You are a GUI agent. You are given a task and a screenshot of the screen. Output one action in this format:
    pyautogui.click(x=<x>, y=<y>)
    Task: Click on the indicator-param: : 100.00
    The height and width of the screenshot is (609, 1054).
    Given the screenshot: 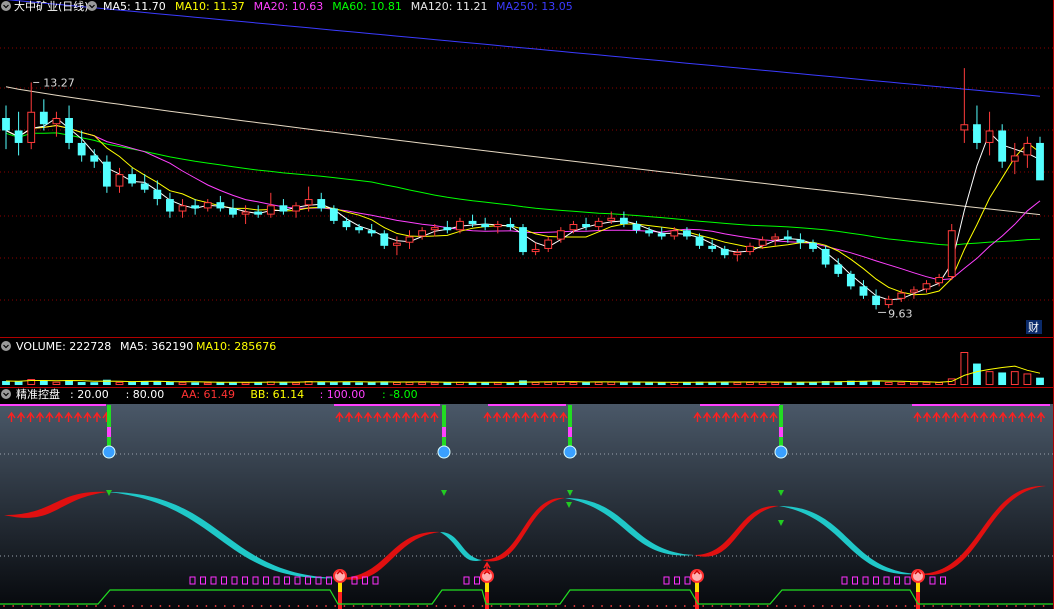 What is the action you would take?
    pyautogui.click(x=343, y=394)
    